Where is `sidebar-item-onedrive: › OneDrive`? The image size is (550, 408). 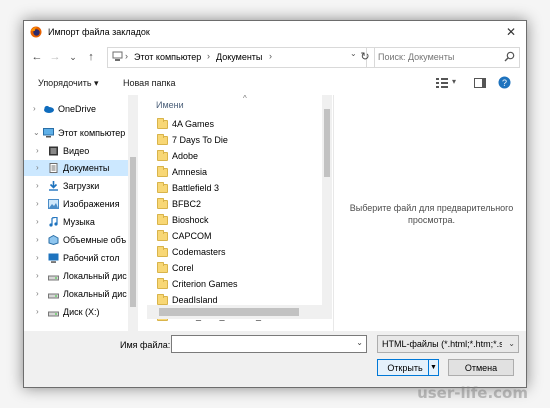 sidebar-item-onedrive: › OneDrive is located at coordinates (76, 109).